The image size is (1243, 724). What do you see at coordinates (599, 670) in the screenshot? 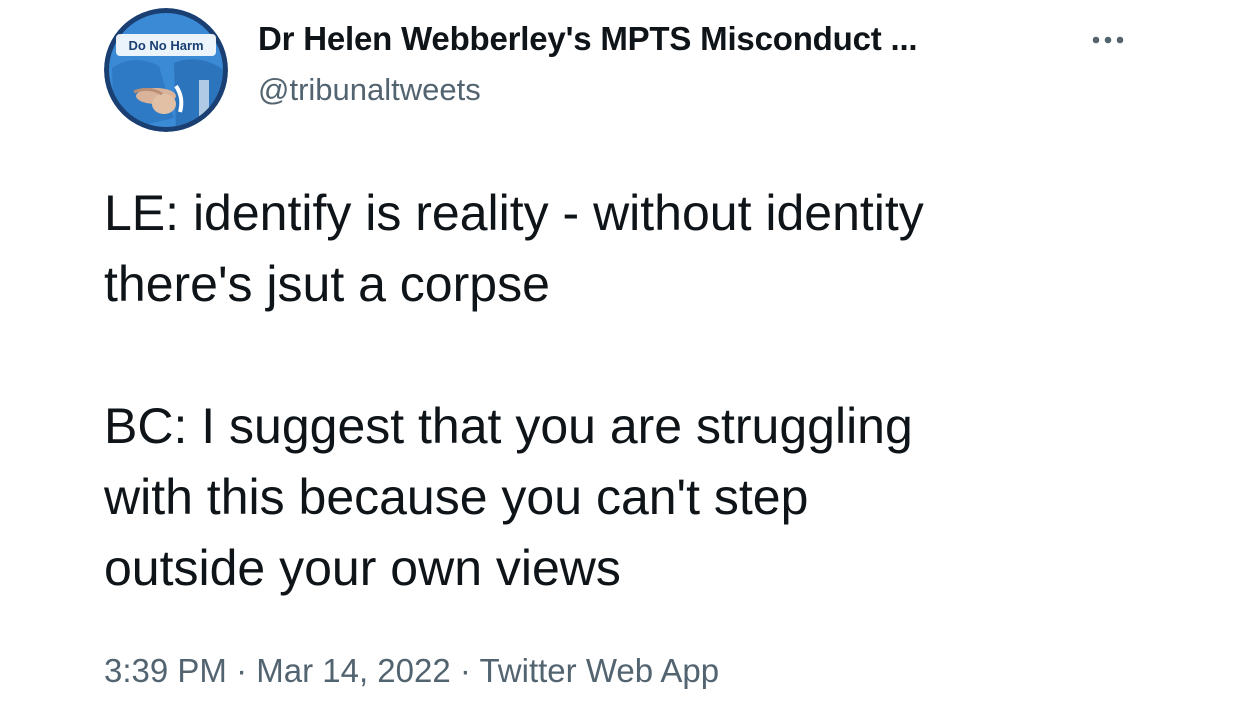
I see `tweet-source-link: Twitter Web App` at bounding box center [599, 670].